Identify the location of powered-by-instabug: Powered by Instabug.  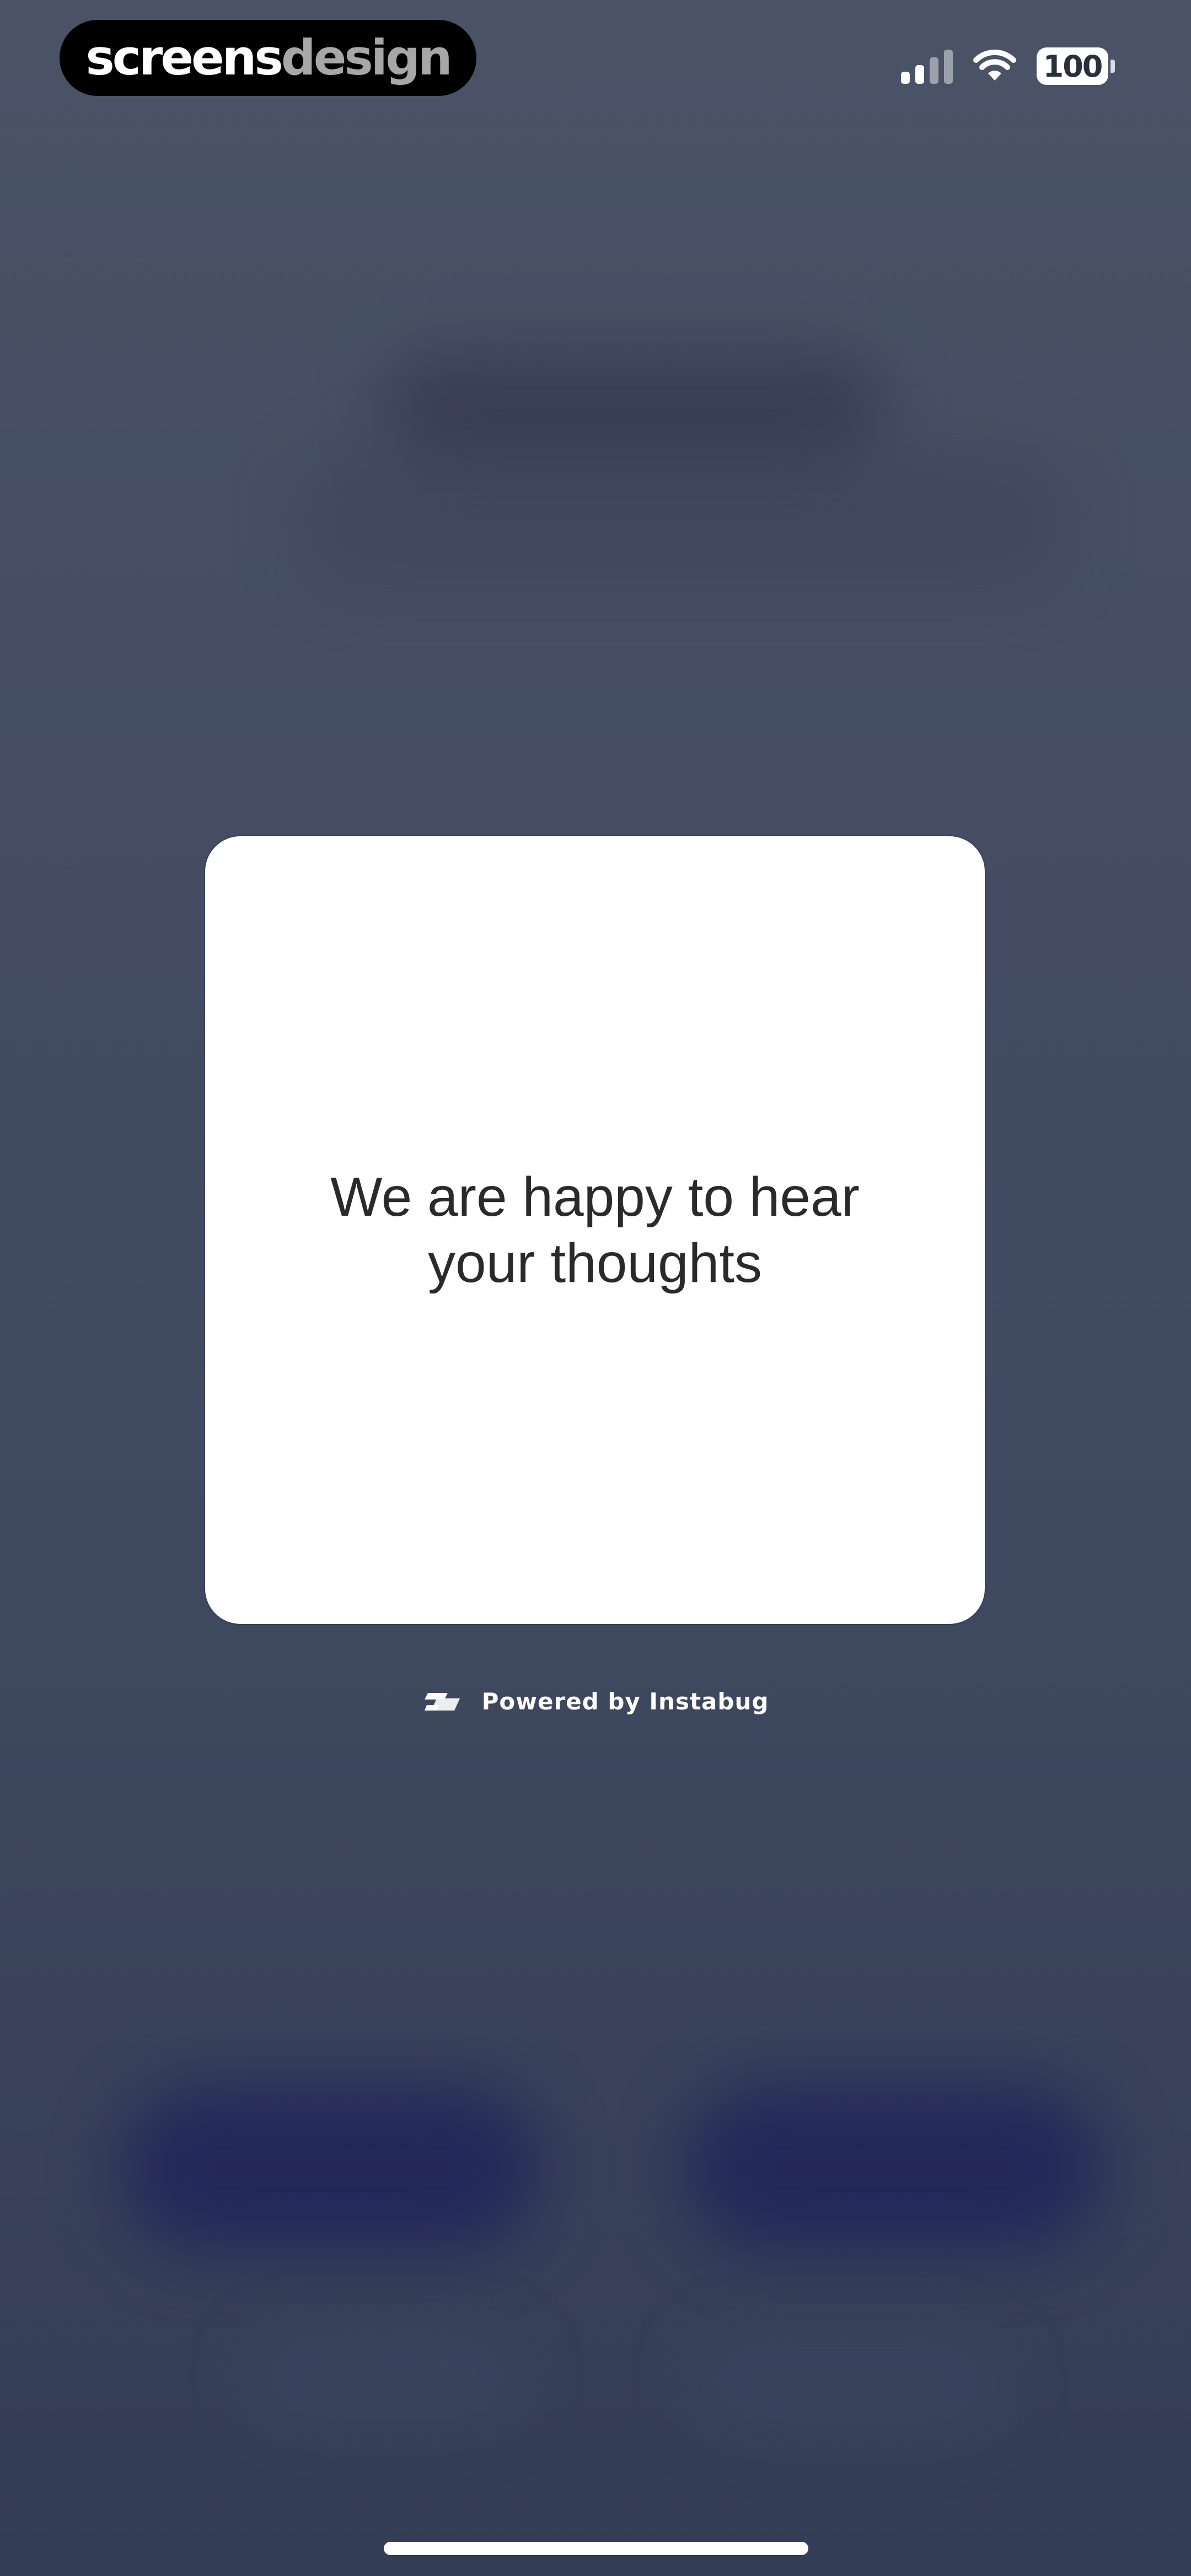
(595, 1701).